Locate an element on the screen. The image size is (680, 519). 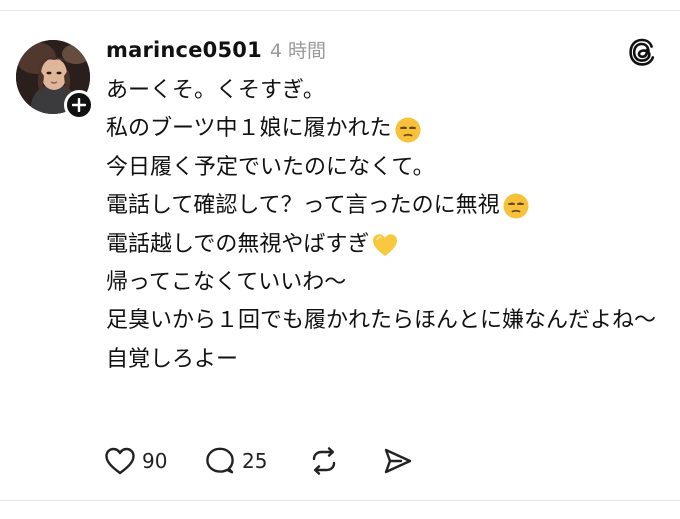
post-line: 私のブーツ中１娘に履かれた is located at coordinates (386, 129).